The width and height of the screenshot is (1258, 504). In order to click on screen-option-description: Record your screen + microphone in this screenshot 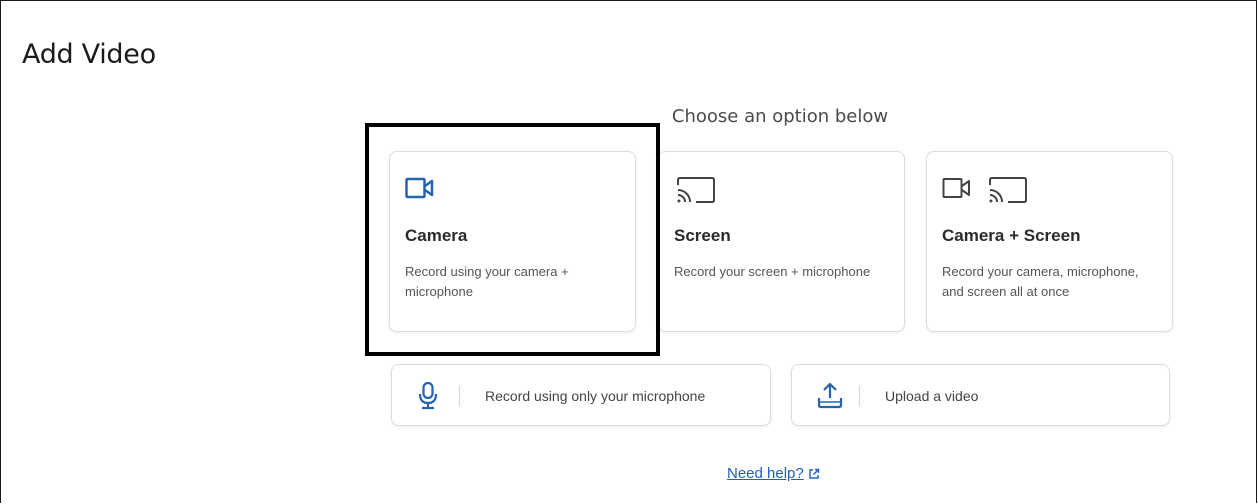, I will do `click(772, 271)`.